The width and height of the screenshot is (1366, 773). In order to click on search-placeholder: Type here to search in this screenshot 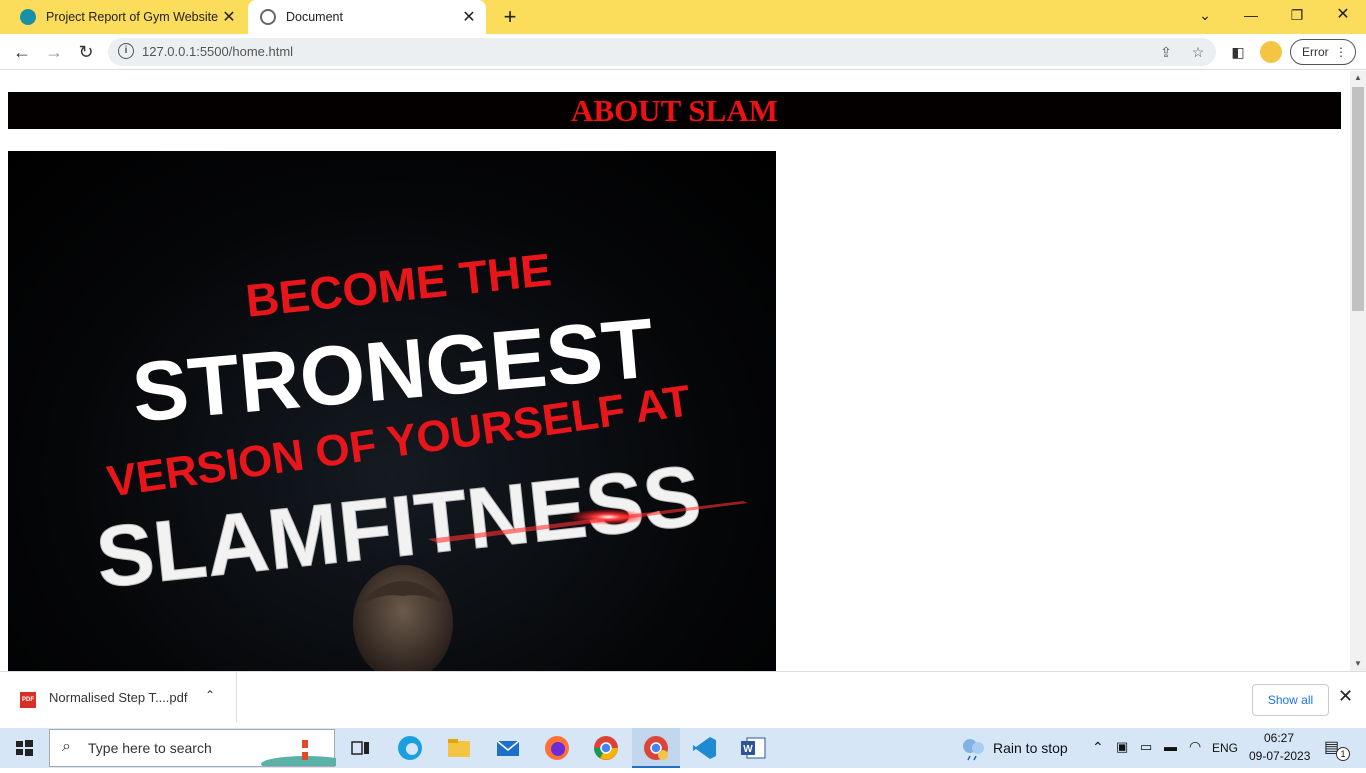, I will do `click(150, 748)`.